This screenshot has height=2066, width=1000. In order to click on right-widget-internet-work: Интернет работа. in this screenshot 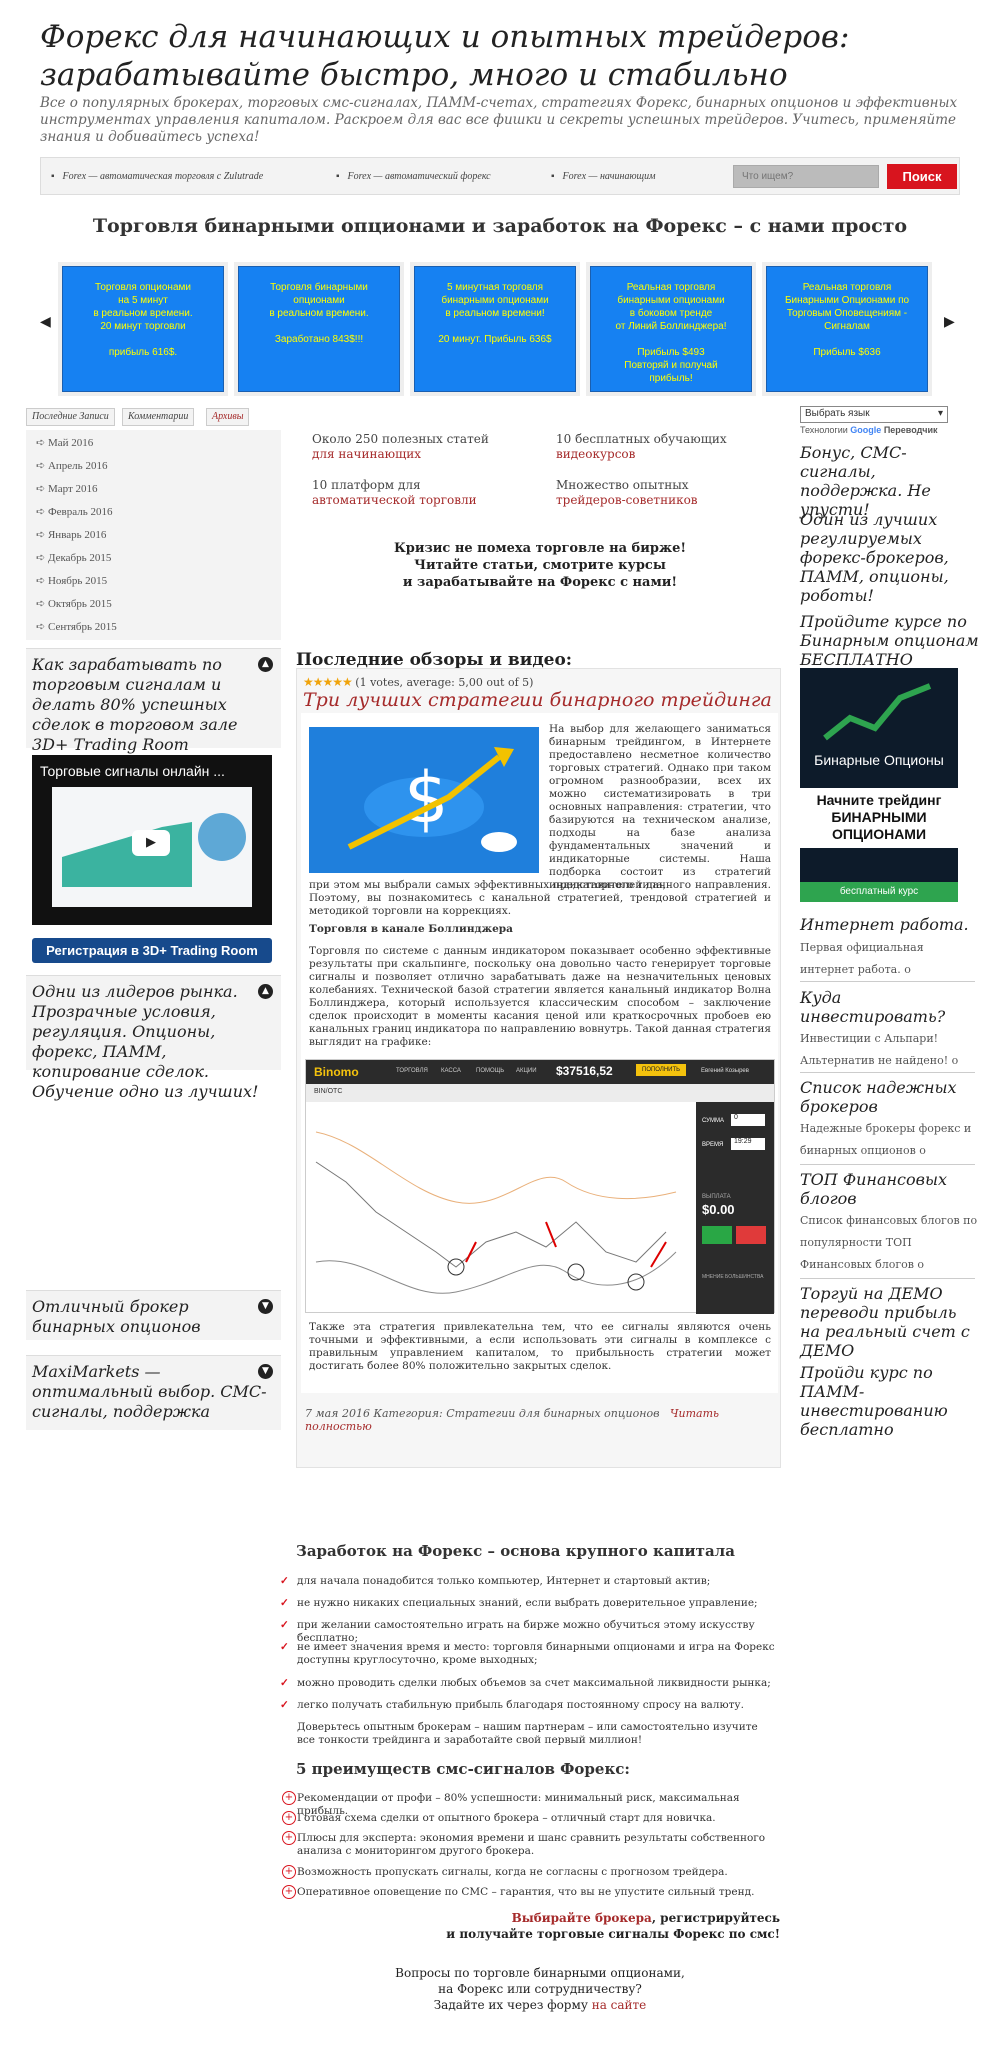, I will do `click(890, 924)`.